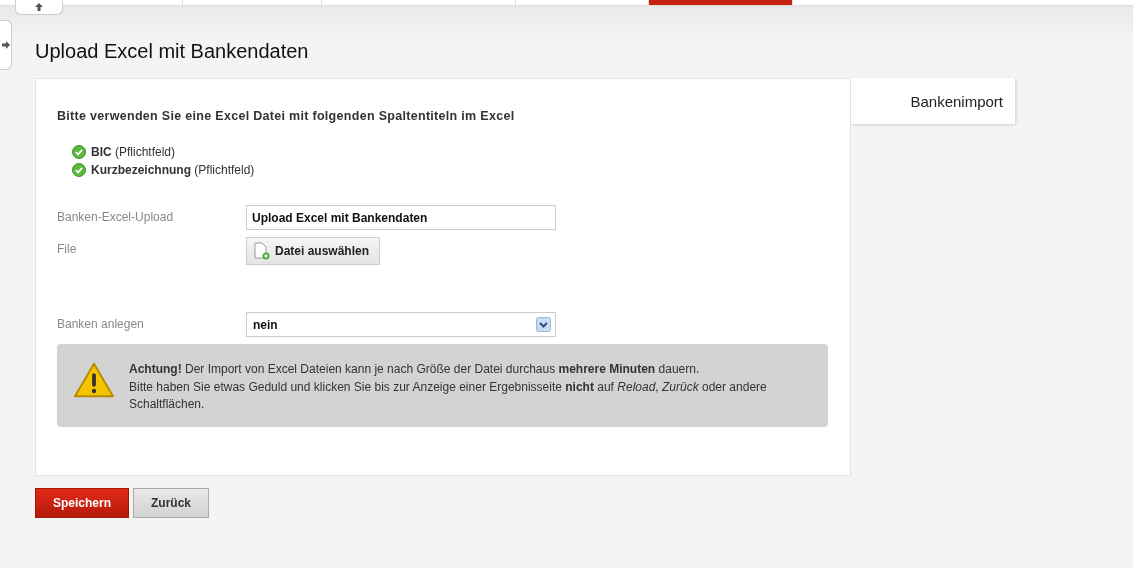  I want to click on column-requirement: BIC (Pflichtfeld), so click(133, 152).